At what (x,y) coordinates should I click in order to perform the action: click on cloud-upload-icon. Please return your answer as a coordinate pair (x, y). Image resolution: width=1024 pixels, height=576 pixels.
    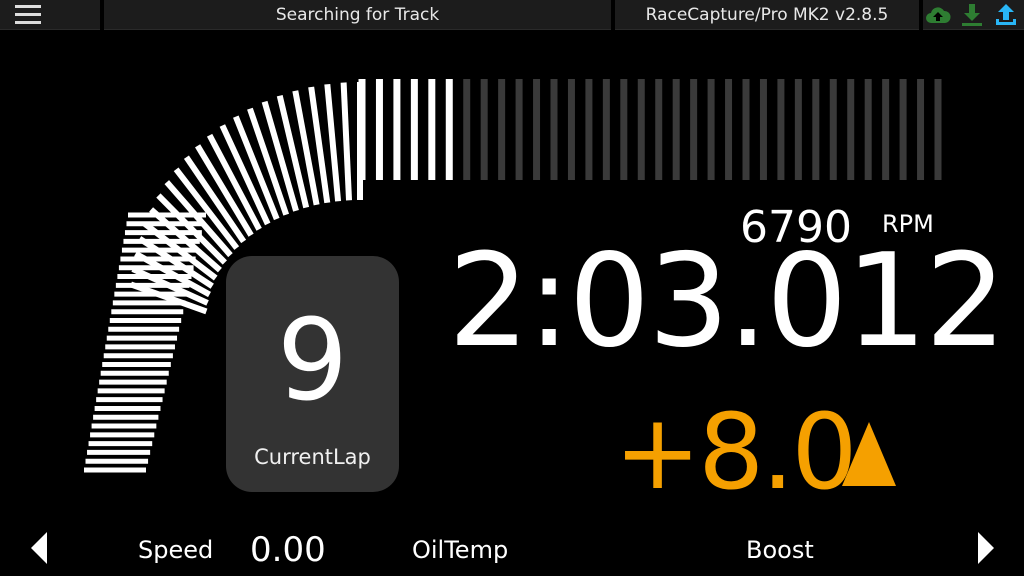
    Looking at the image, I should click on (938, 15).